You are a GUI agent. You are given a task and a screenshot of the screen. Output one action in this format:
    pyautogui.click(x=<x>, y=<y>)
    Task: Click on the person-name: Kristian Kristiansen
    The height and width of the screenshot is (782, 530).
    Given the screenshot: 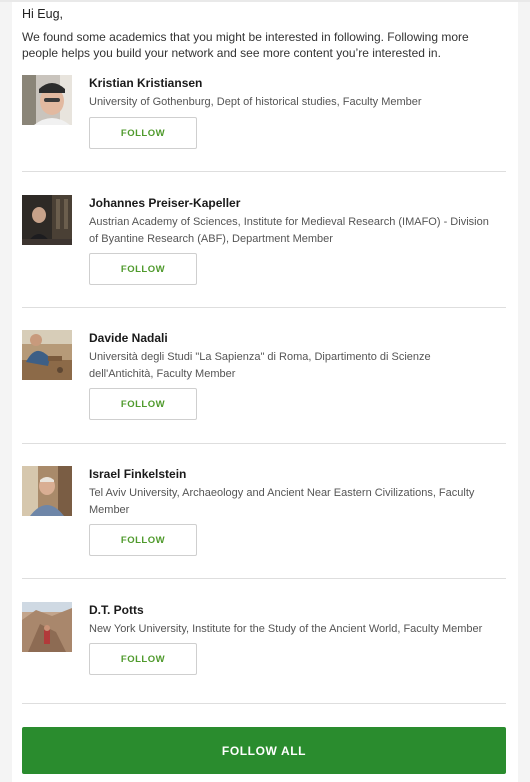 What is the action you would take?
    pyautogui.click(x=145, y=83)
    